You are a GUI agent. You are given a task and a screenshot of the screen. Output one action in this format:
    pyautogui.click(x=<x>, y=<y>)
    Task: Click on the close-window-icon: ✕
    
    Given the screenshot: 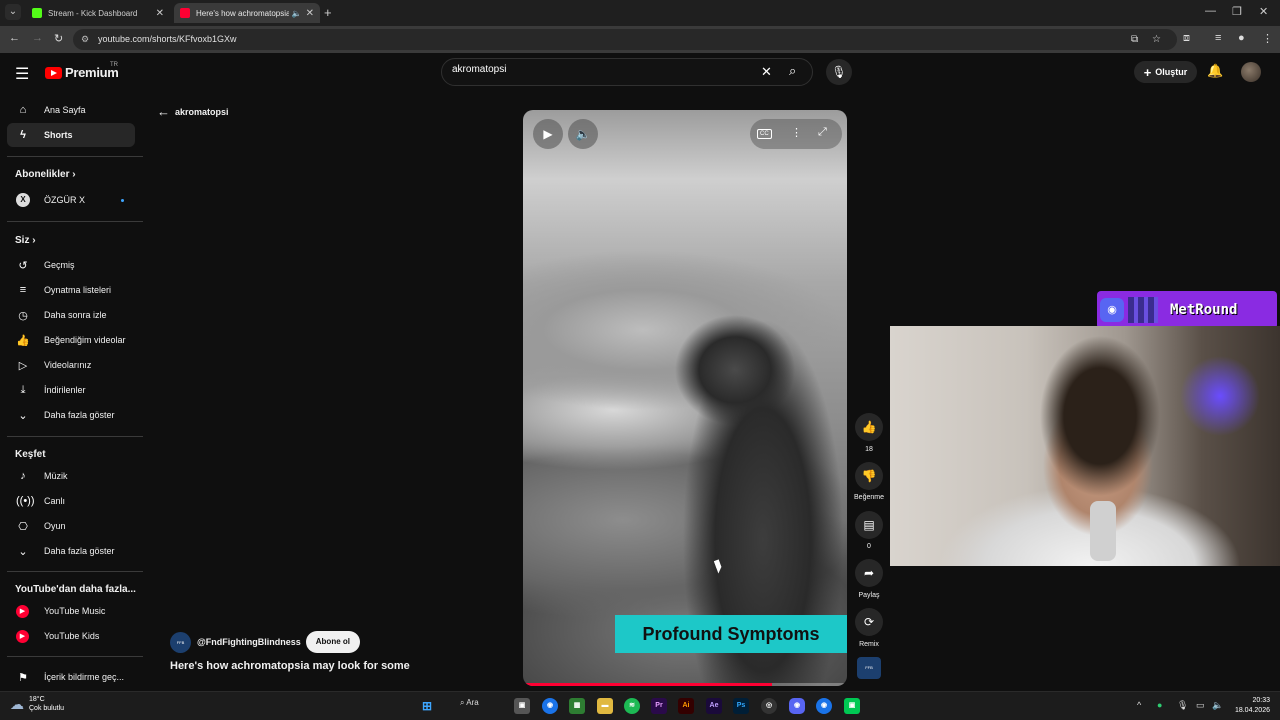 What is the action you would take?
    pyautogui.click(x=1263, y=11)
    